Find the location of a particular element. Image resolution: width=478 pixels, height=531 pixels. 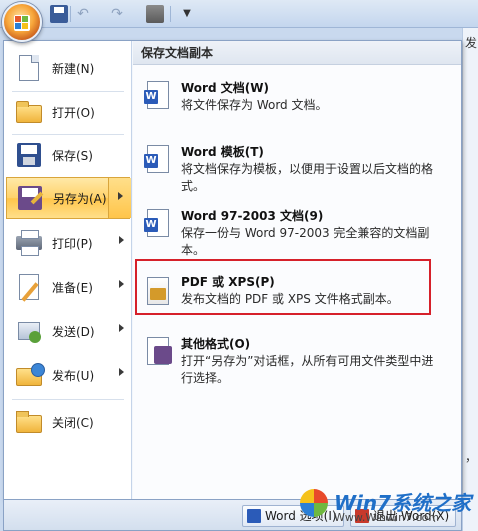

printer-icon is located at coordinates (29, 243).